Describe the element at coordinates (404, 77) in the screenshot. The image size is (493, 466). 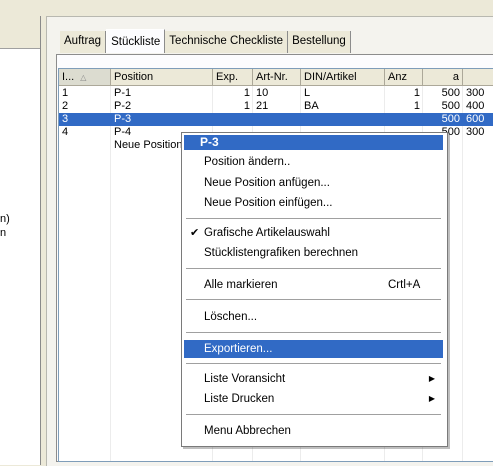
I see `column-header-anz: Anz` at that location.